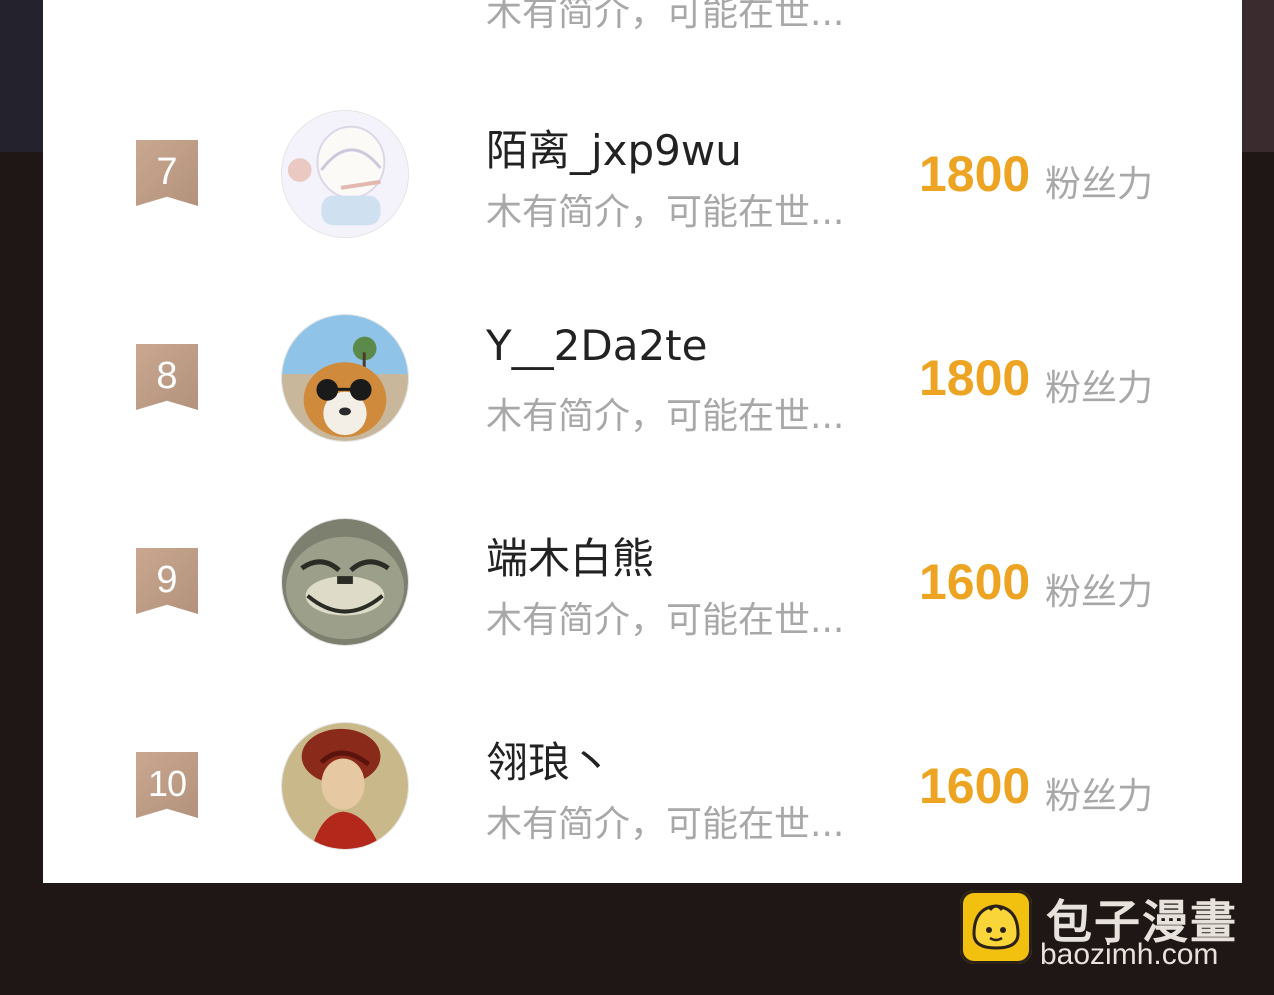 The image size is (1274, 995). I want to click on rank-badge: 10, so click(167, 785).